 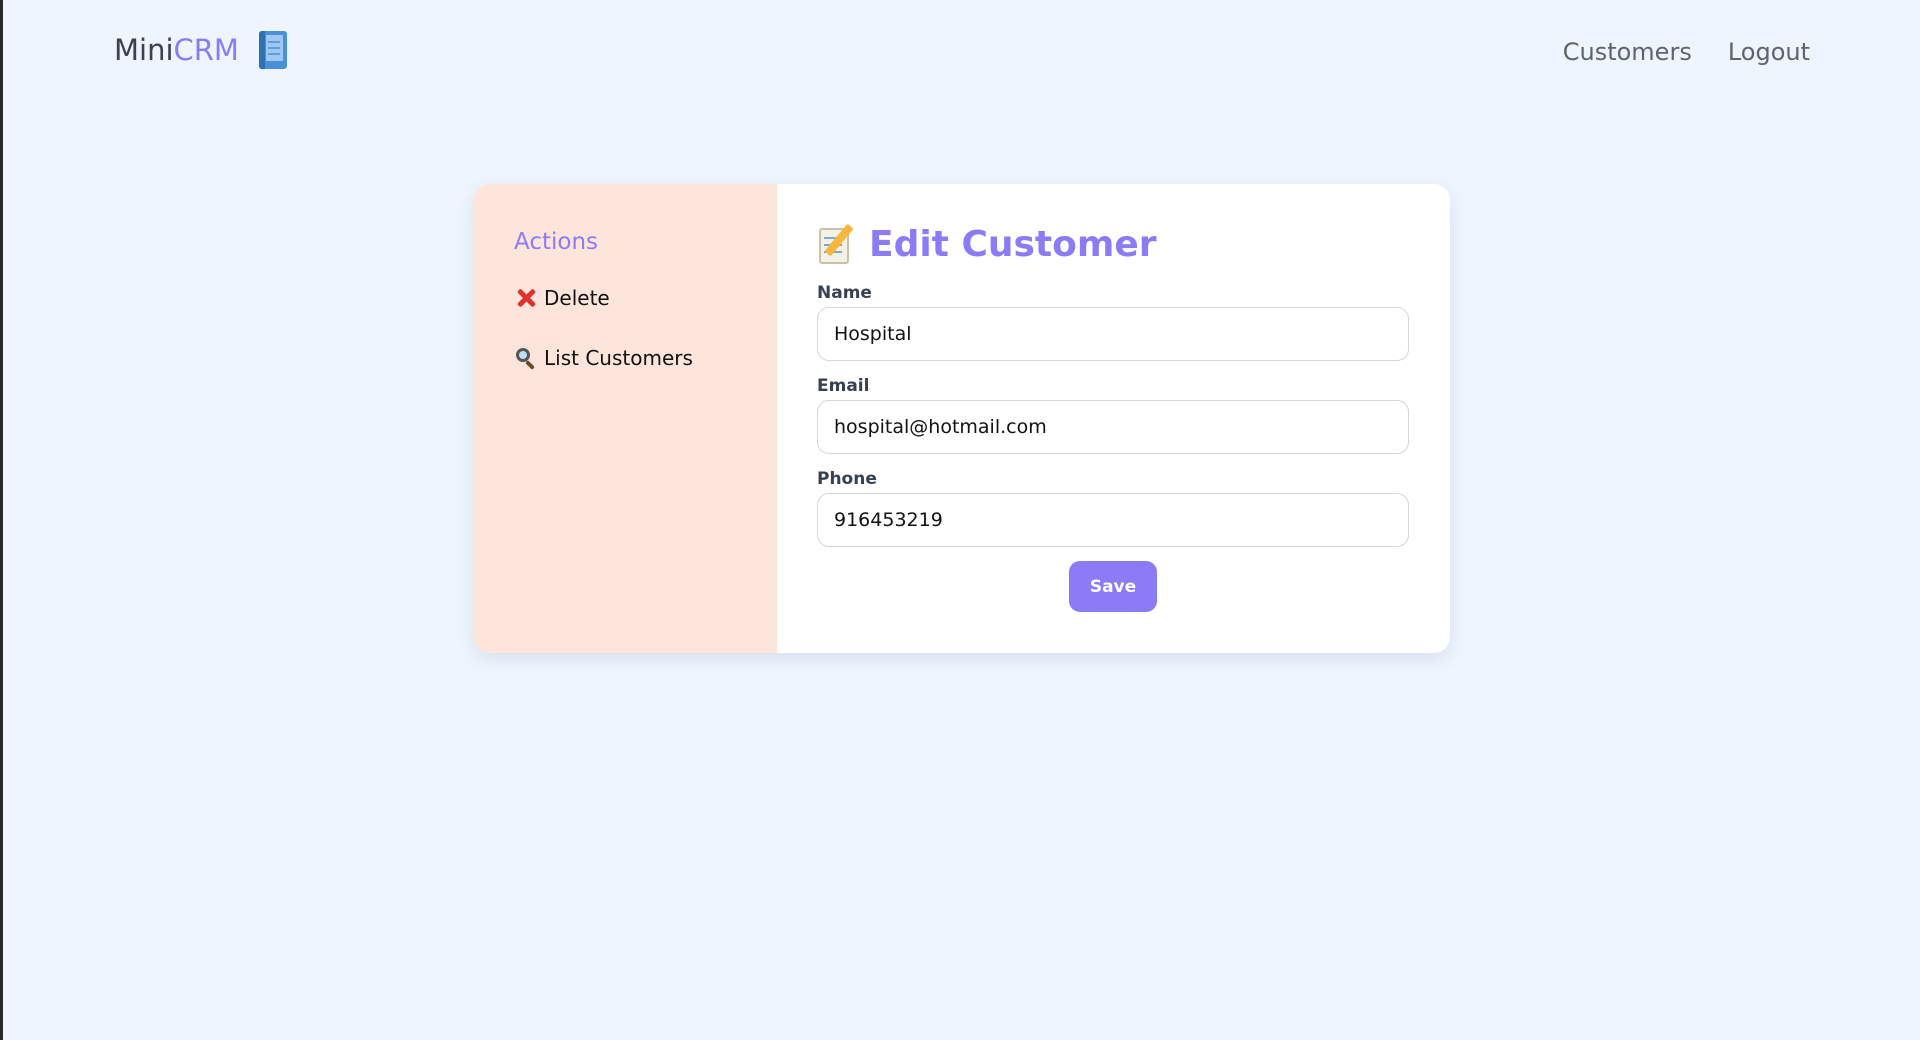 I want to click on actions-sidebar: Actions Delete List Customers, so click(x=625, y=418).